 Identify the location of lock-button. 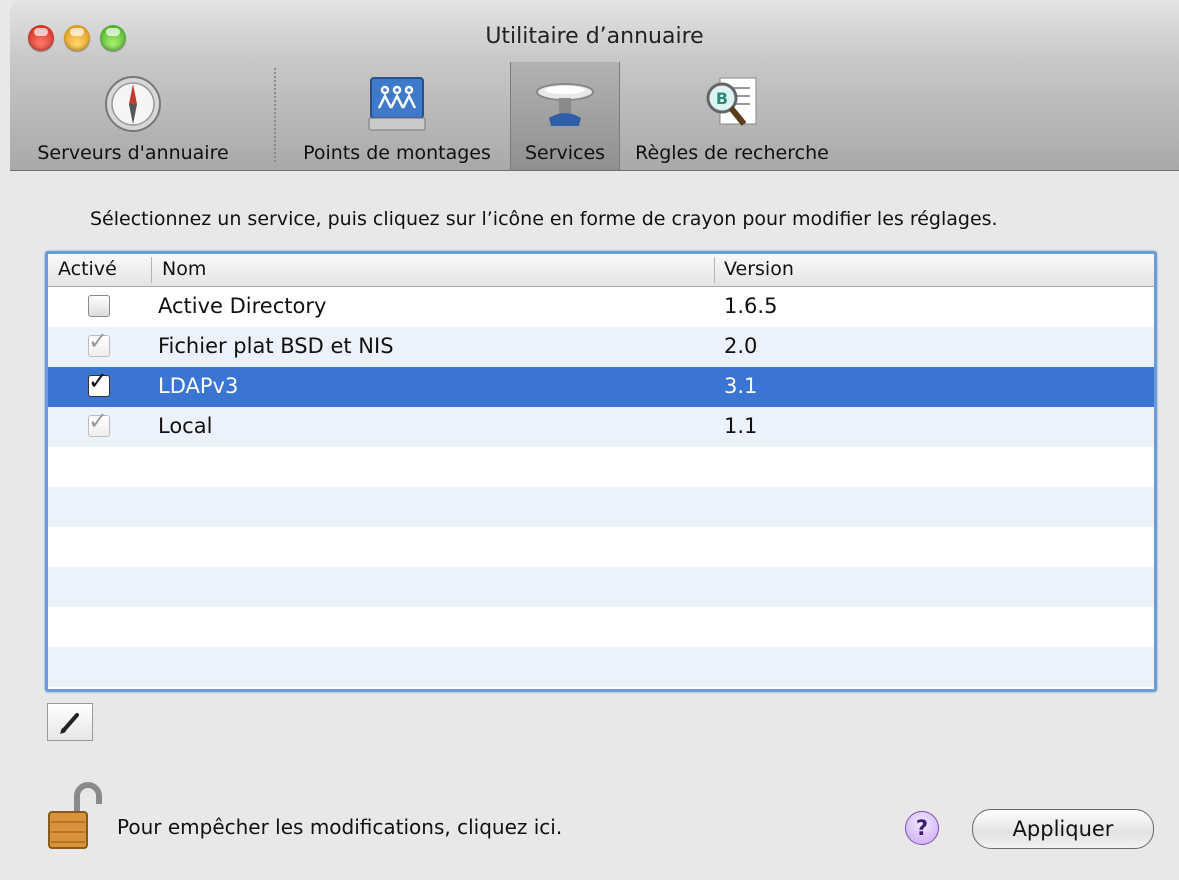
(75, 819).